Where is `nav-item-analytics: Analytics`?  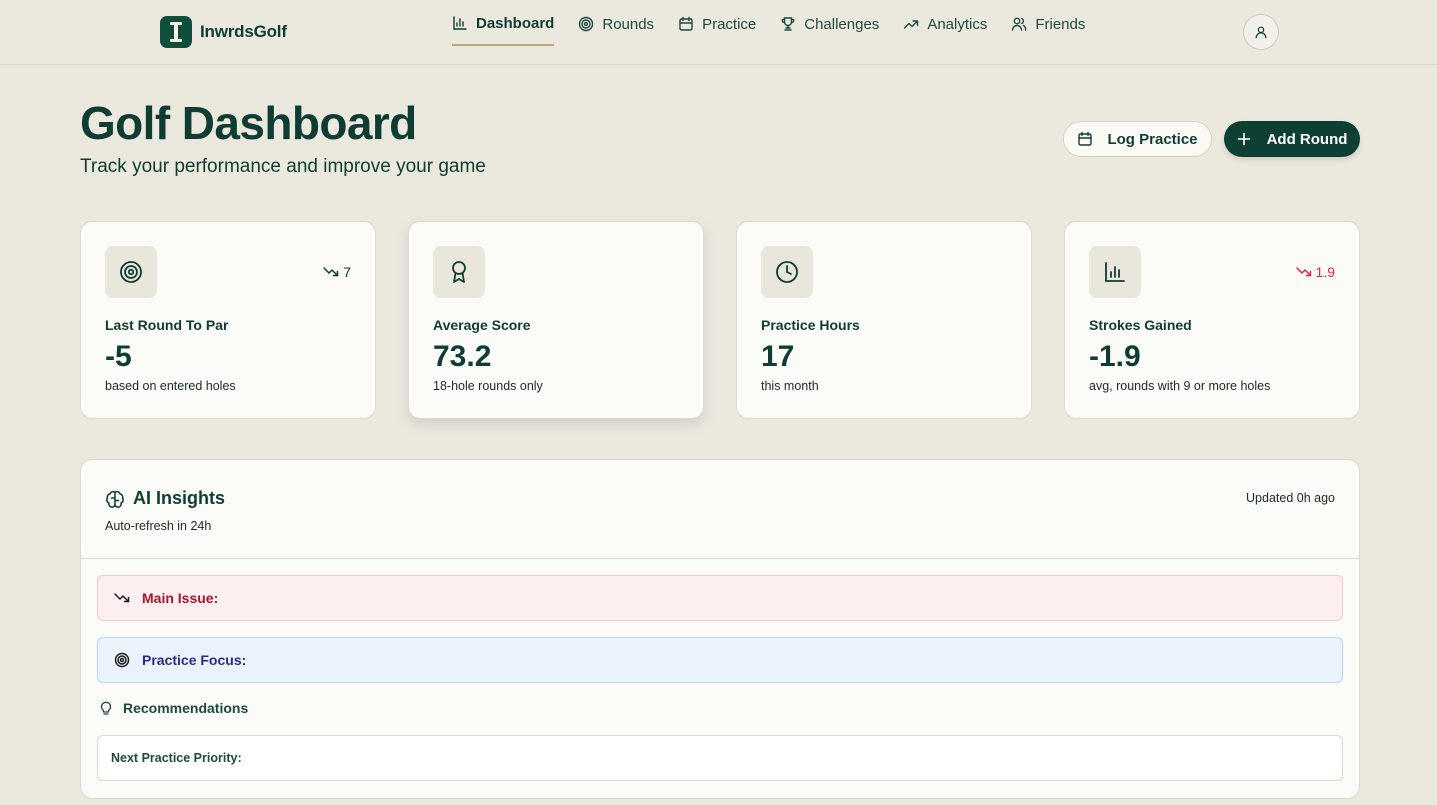 nav-item-analytics: Analytics is located at coordinates (945, 23).